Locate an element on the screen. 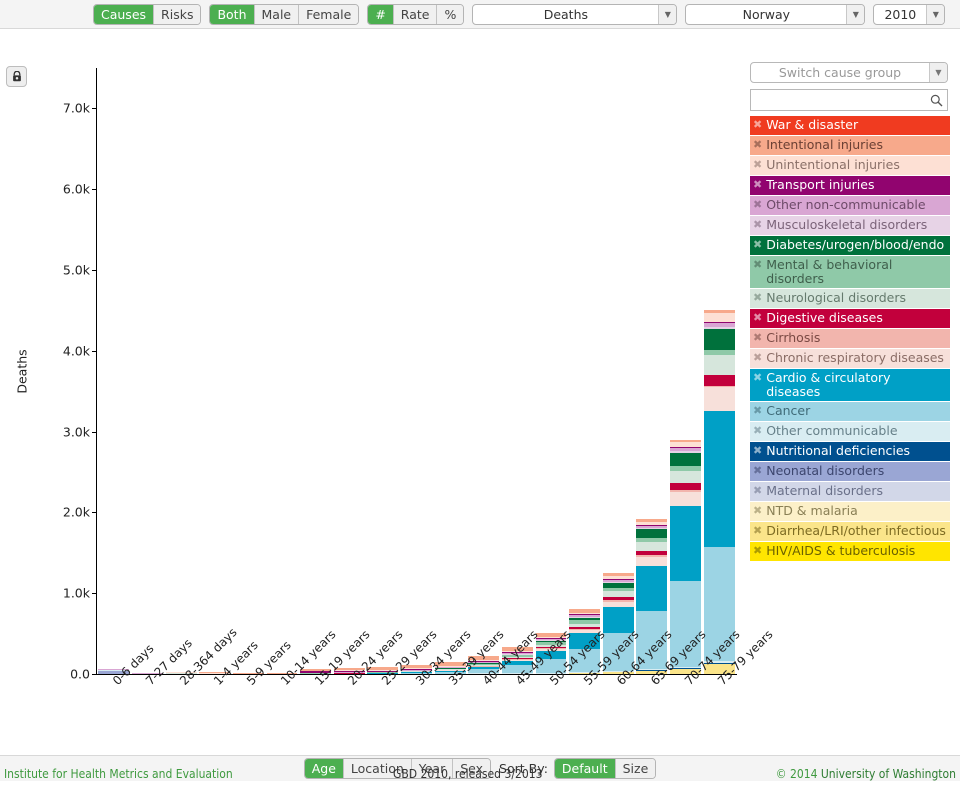 This screenshot has width=960, height=802. sort-size: Size is located at coordinates (635, 768).